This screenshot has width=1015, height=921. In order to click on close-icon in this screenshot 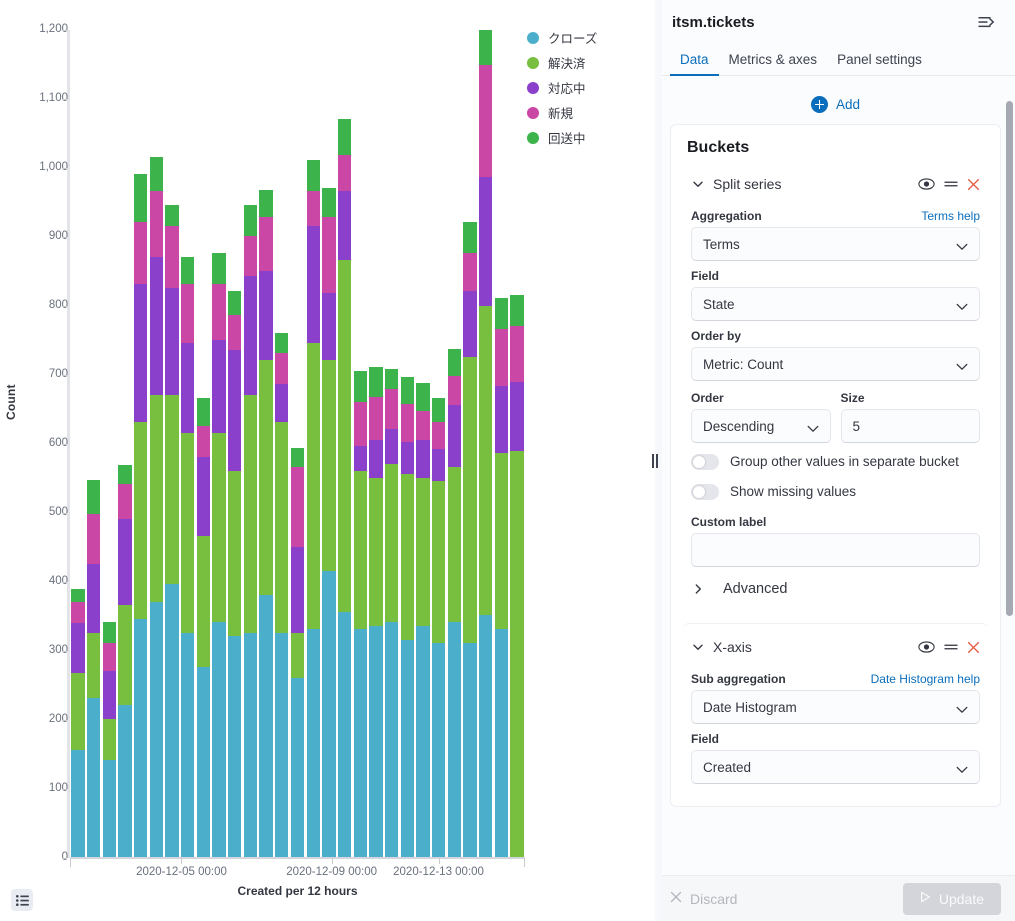, I will do `click(973, 184)`.